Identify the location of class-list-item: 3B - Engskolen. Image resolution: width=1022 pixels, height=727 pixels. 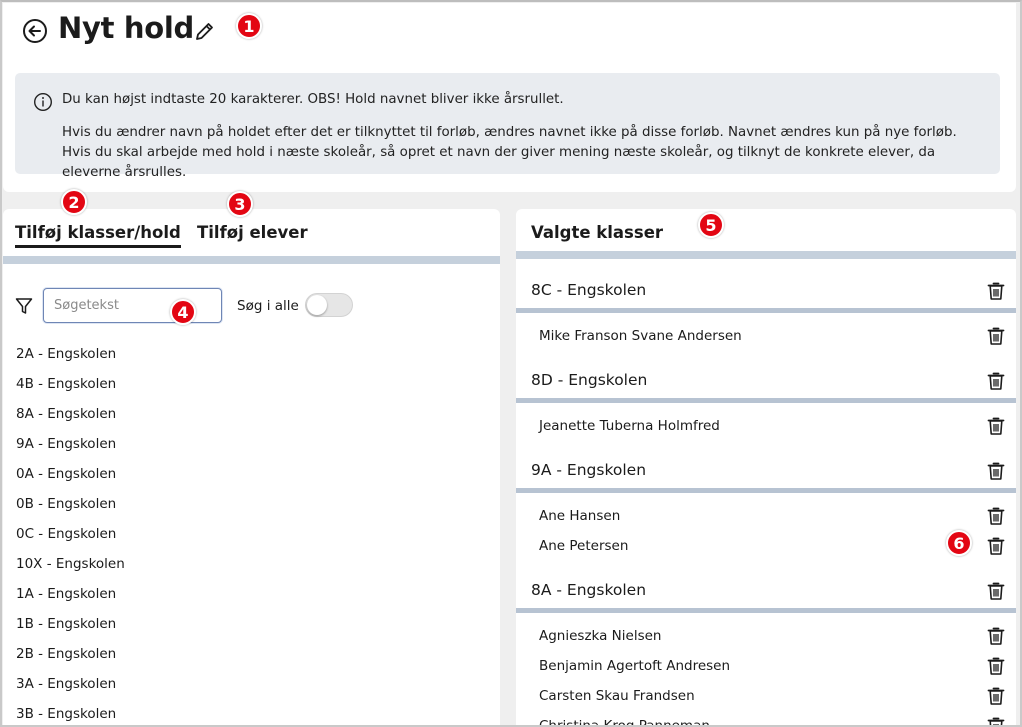
(70, 713).